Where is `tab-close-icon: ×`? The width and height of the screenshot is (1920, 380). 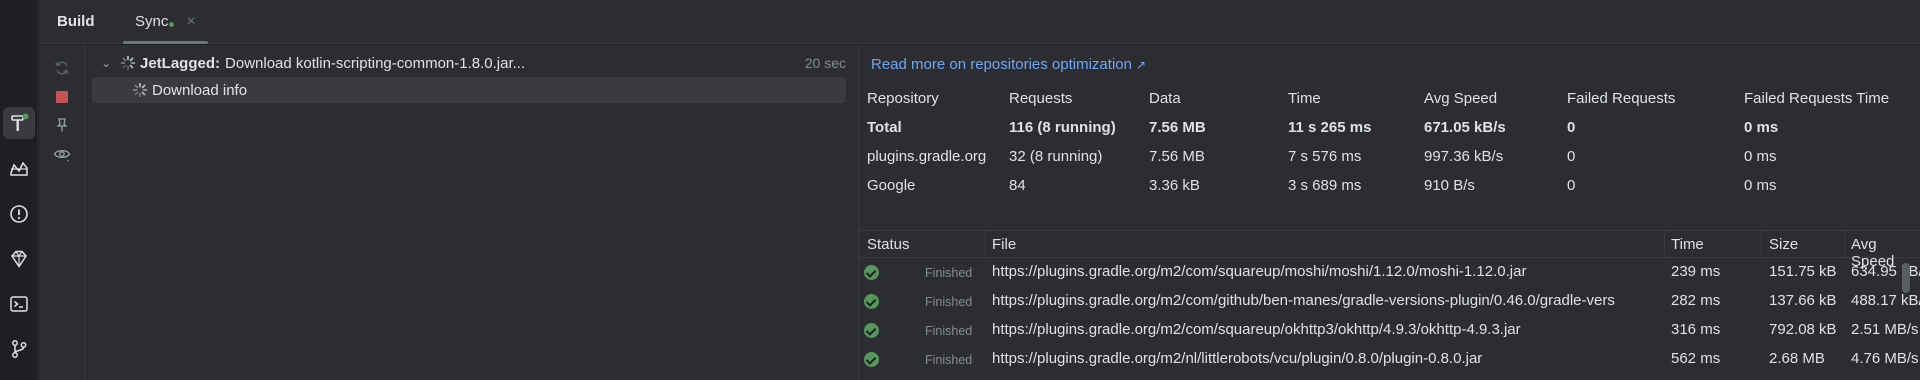
tab-close-icon: × is located at coordinates (191, 21).